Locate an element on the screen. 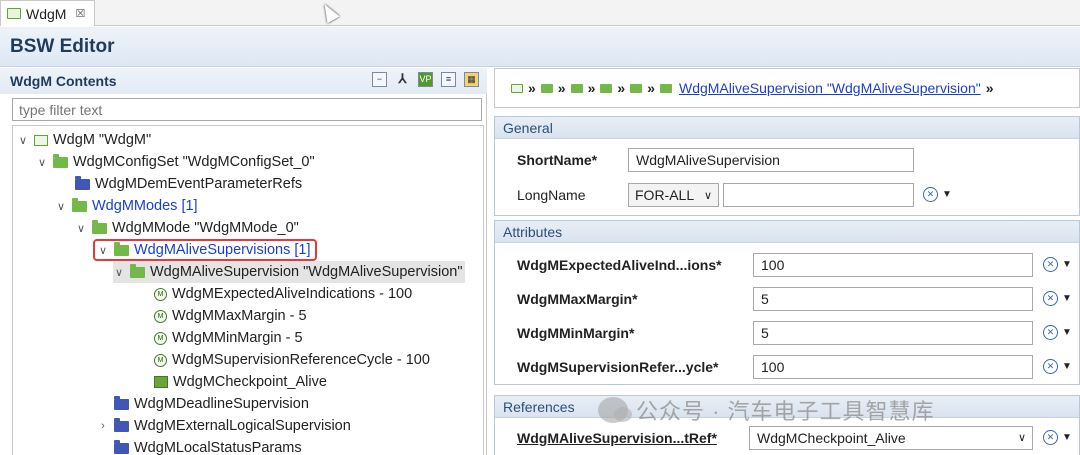  section-title: General is located at coordinates (787, 128).